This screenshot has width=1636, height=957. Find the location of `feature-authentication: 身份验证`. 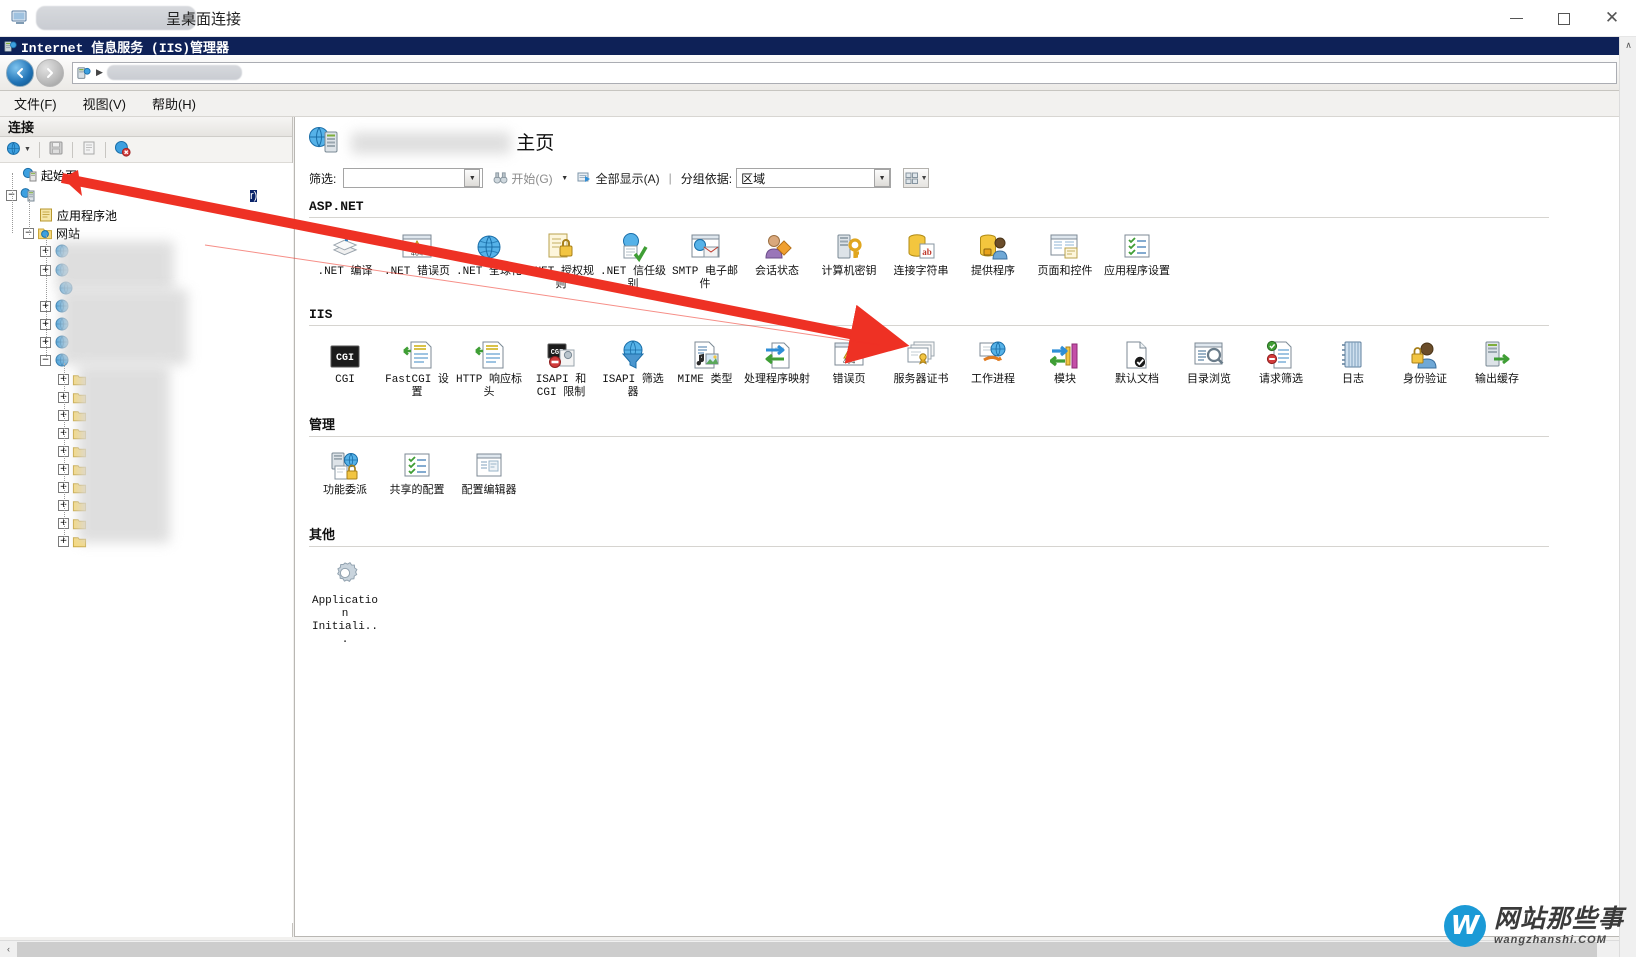

feature-authentication: 身份验证 is located at coordinates (1425, 367).